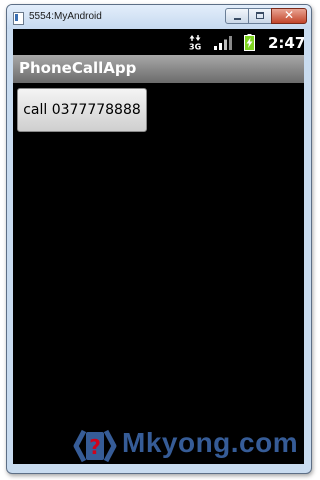 Image resolution: width=320 pixels, height=480 pixels. Describe the element at coordinates (223, 43) in the screenshot. I see `signal-strength-icon` at that location.